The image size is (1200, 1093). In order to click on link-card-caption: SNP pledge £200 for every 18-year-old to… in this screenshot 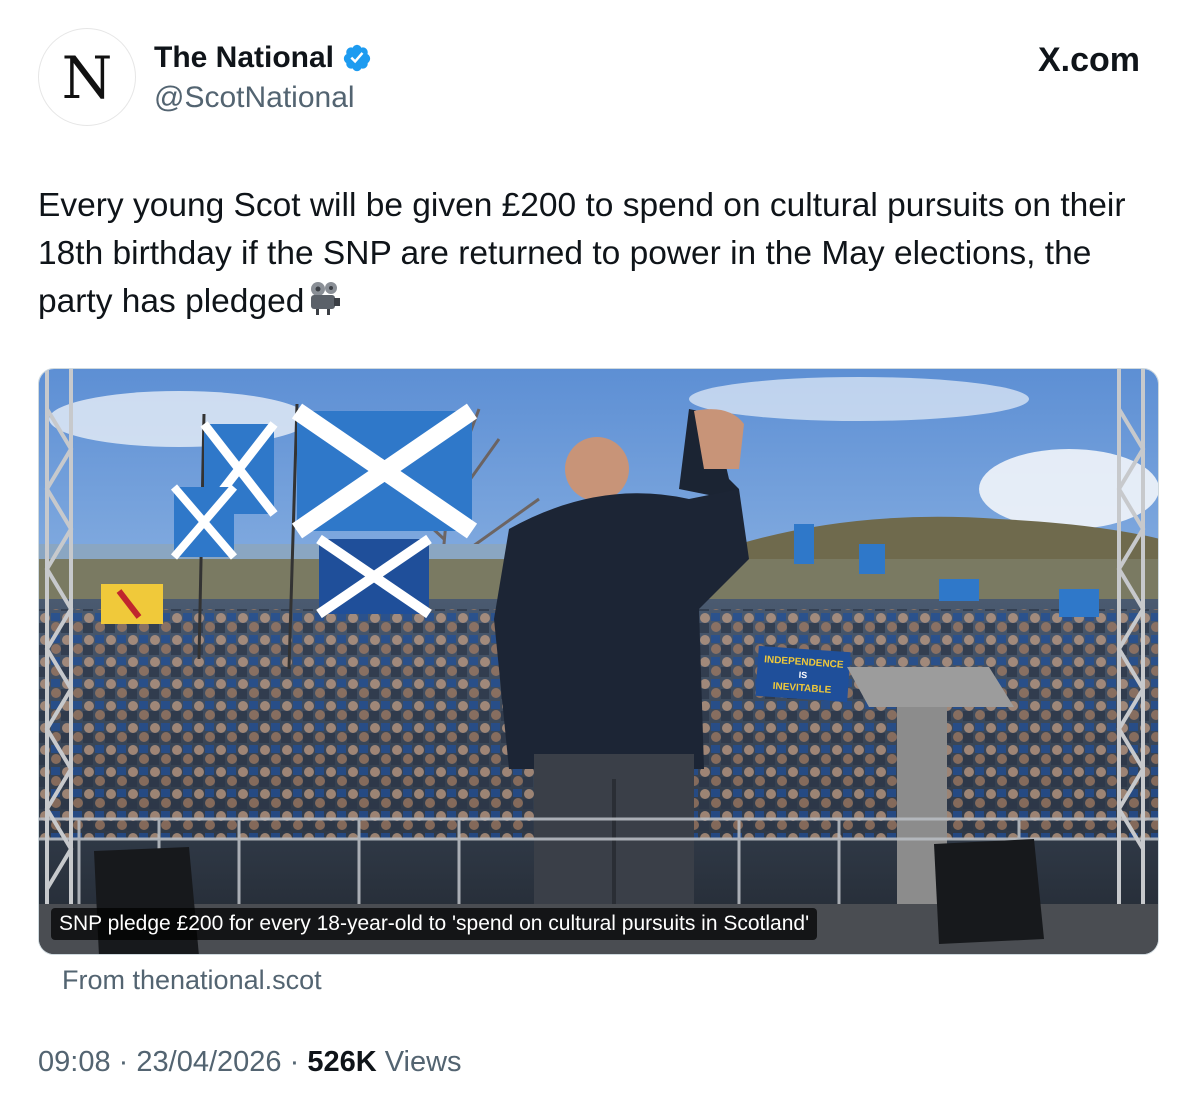, I will do `click(434, 924)`.